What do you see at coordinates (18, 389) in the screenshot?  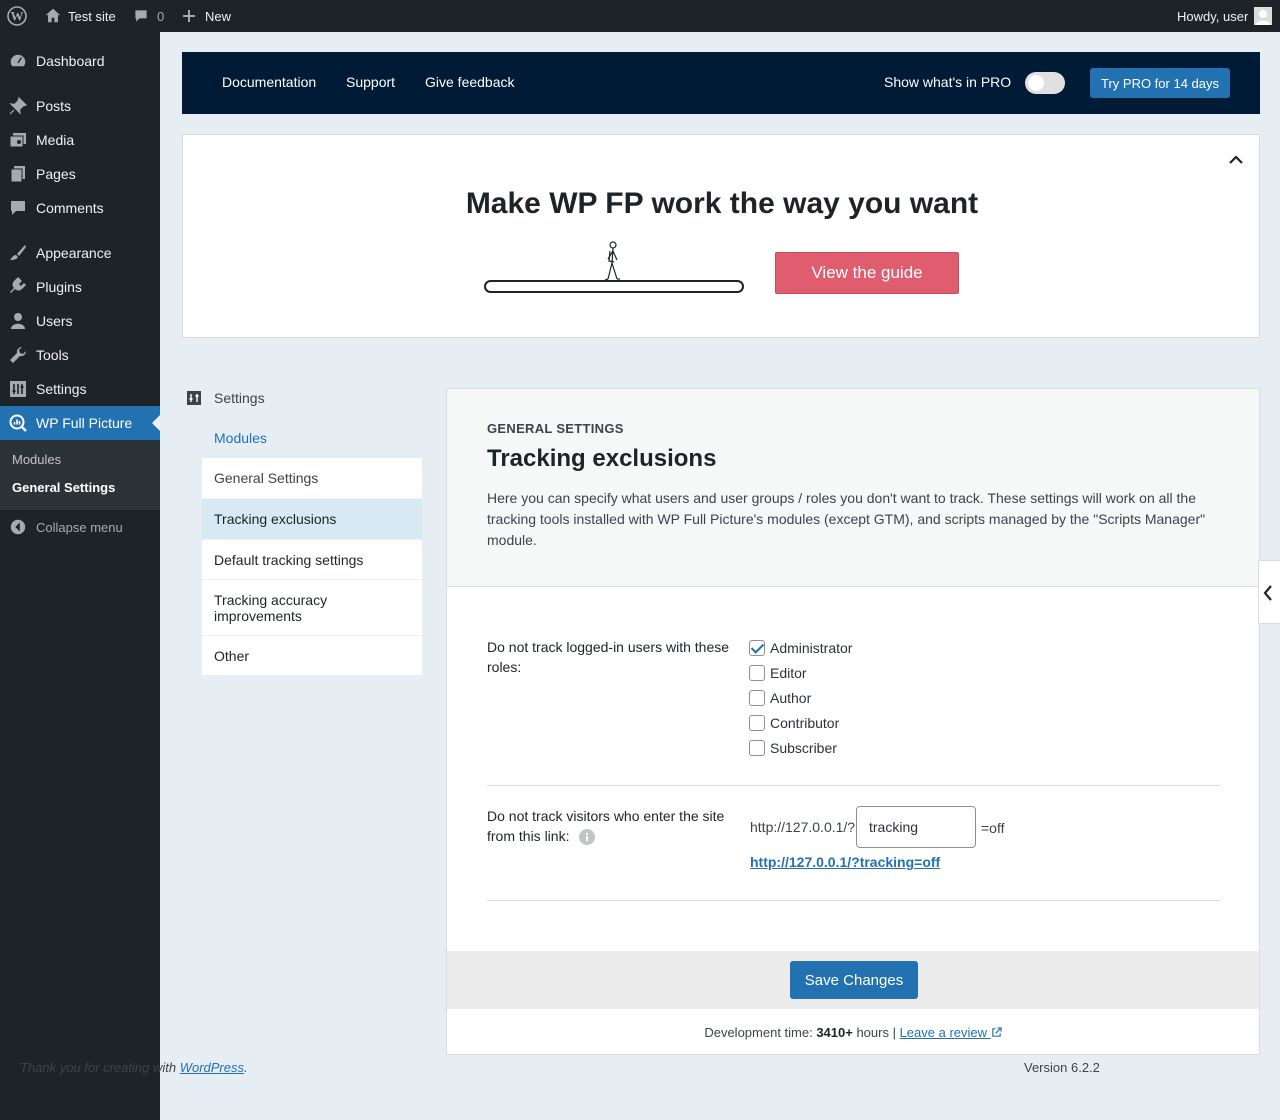 I see `sliders-icon` at bounding box center [18, 389].